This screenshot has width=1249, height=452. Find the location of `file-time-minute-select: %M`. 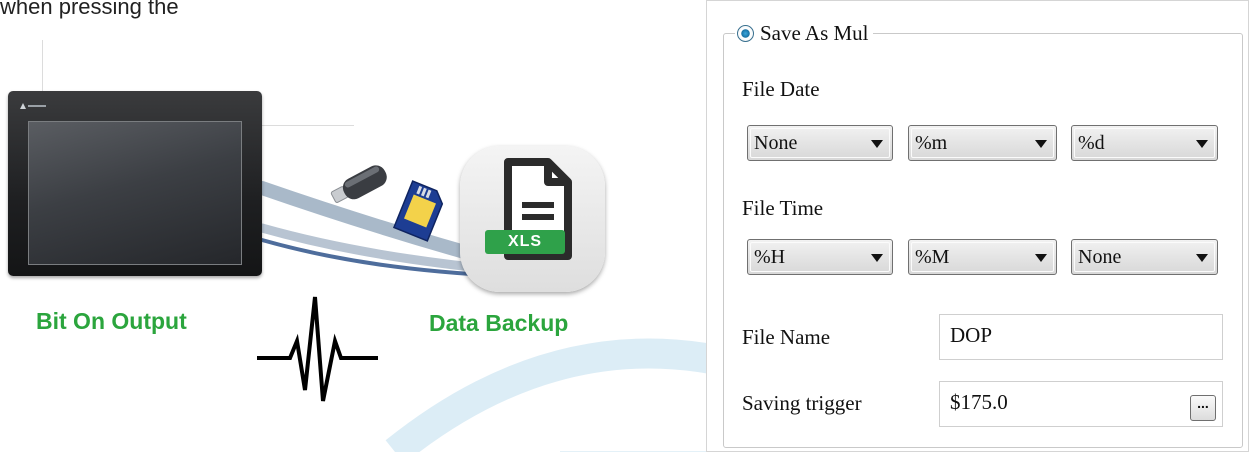

file-time-minute-select: %M is located at coordinates (982, 257).